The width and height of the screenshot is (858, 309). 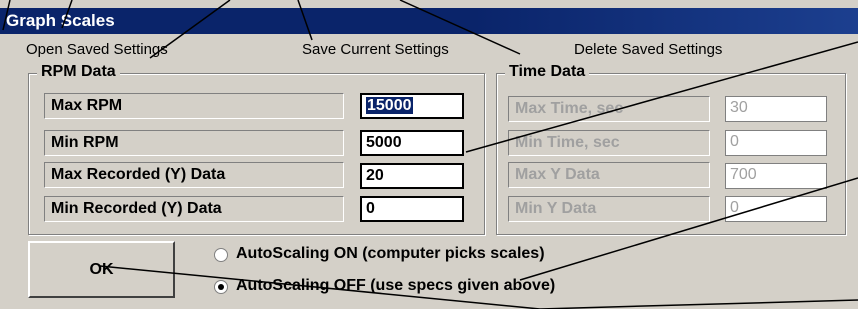 I want to click on max-time-input: 30, so click(x=776, y=109).